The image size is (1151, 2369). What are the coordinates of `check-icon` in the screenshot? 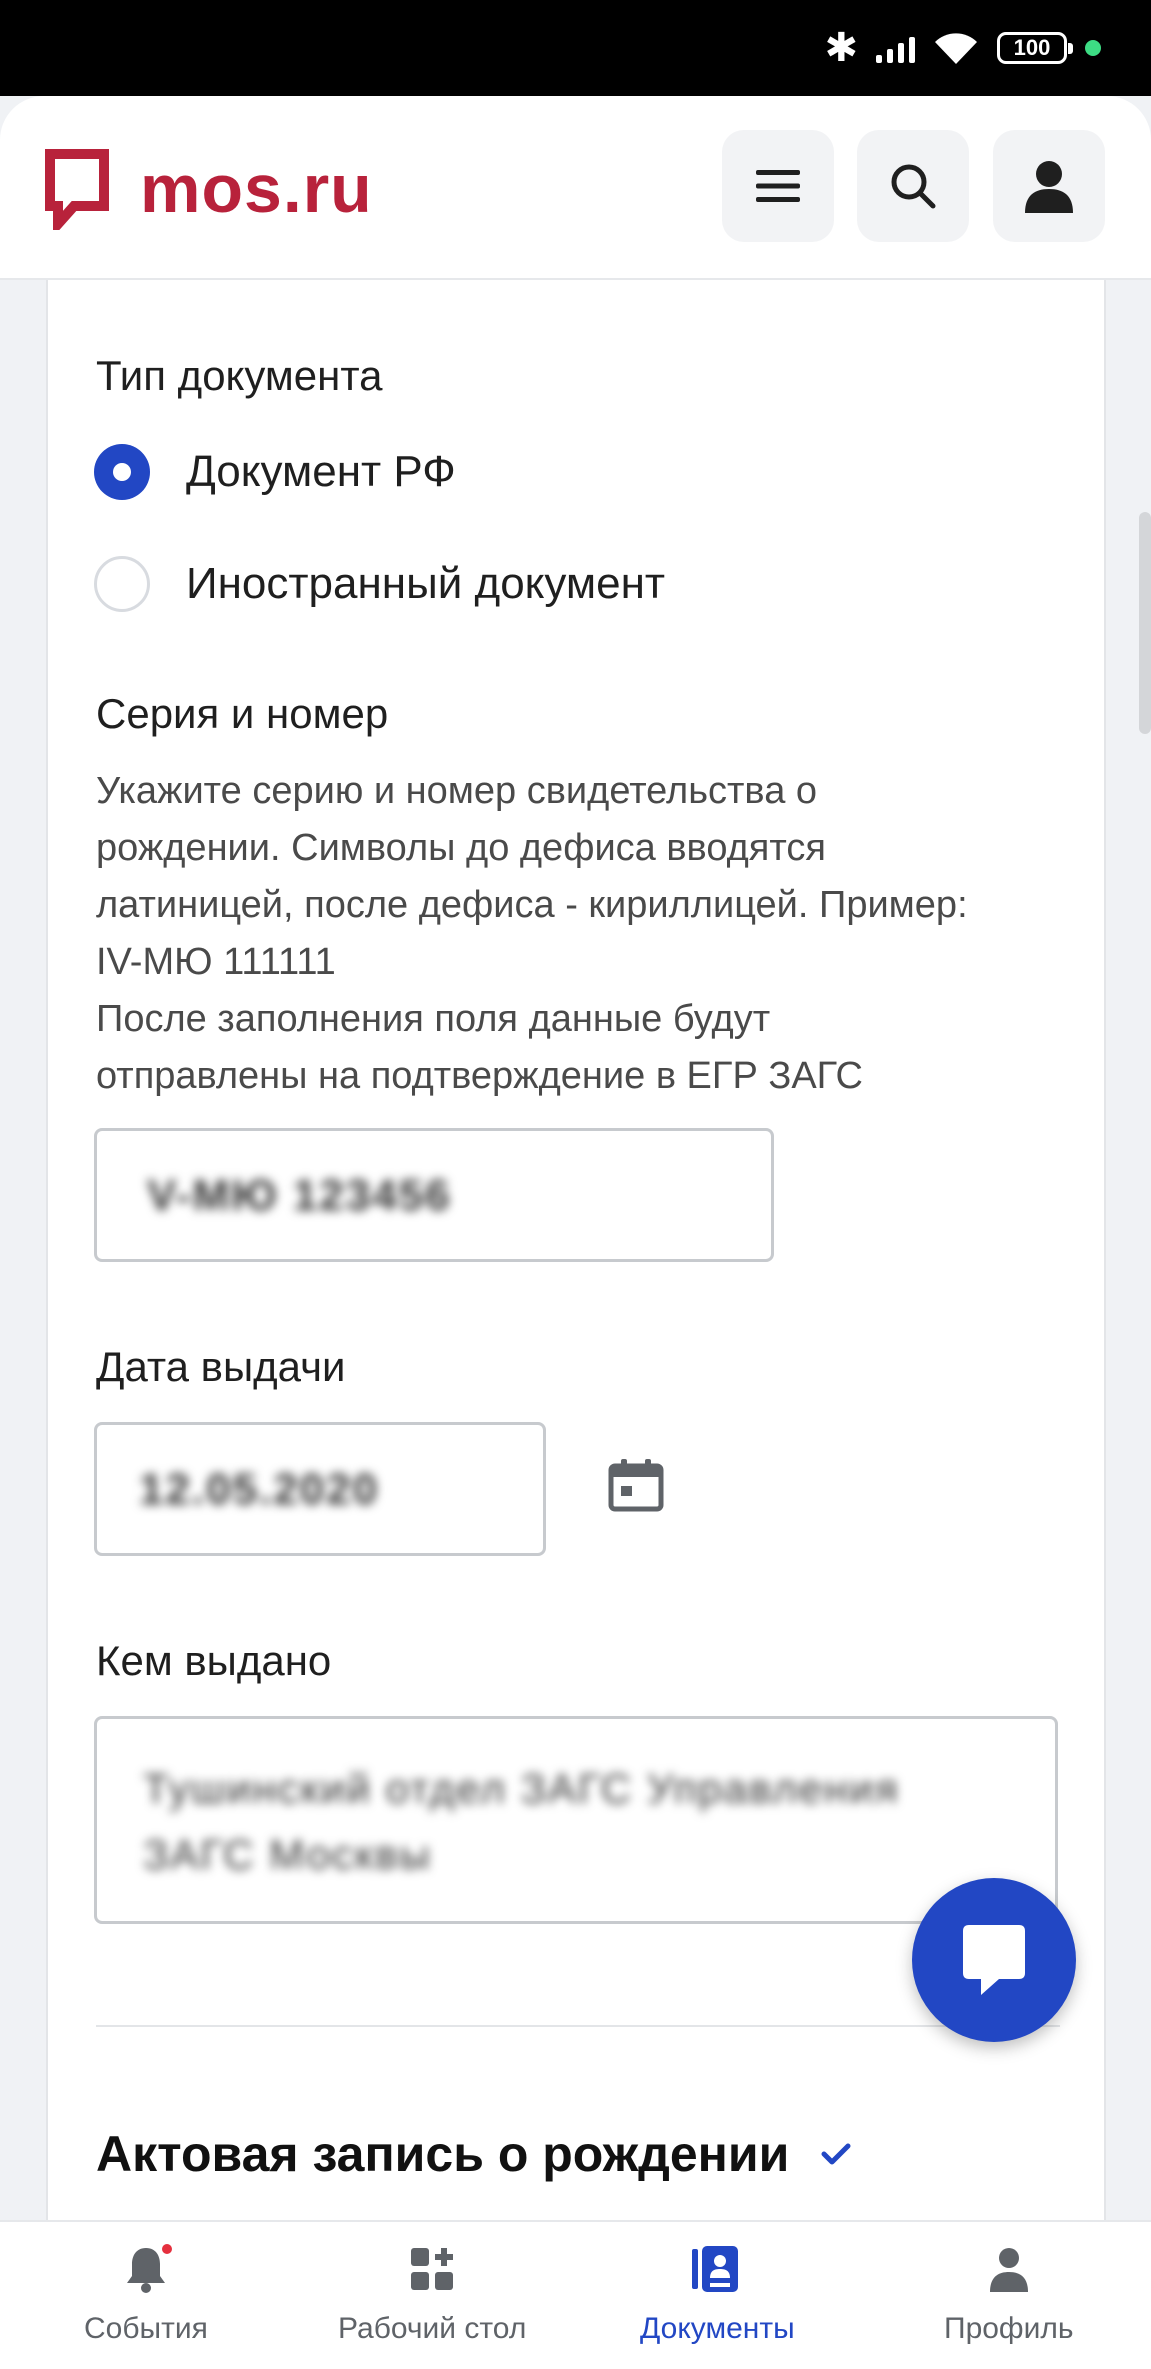 It's located at (836, 2154).